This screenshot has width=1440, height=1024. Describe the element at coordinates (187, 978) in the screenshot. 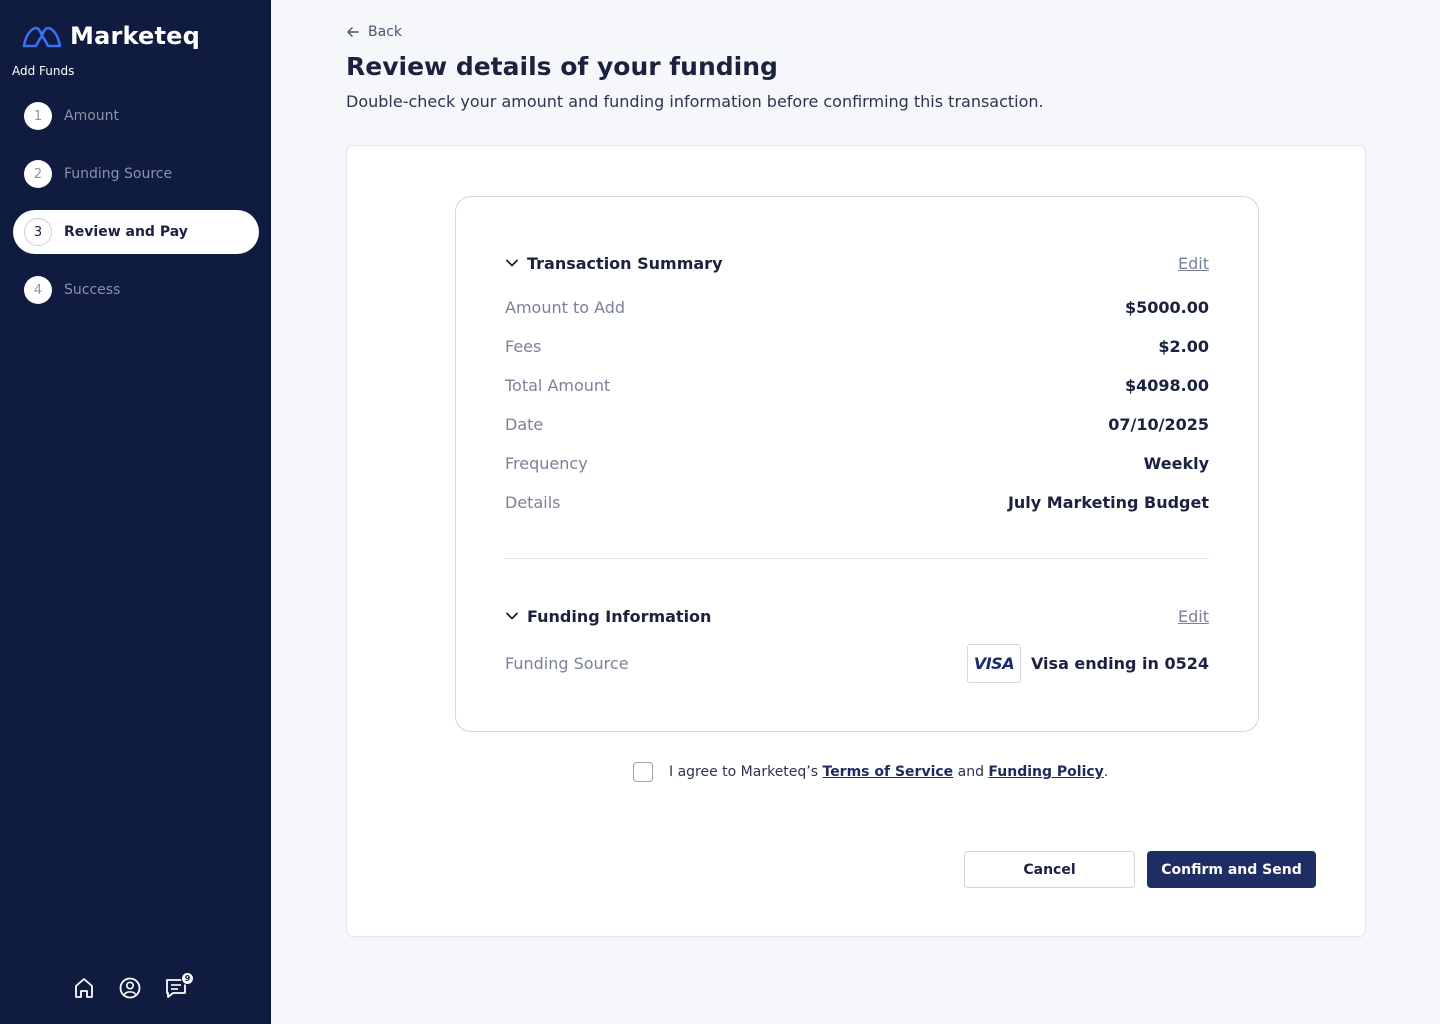

I see `notification-badge: 9` at that location.